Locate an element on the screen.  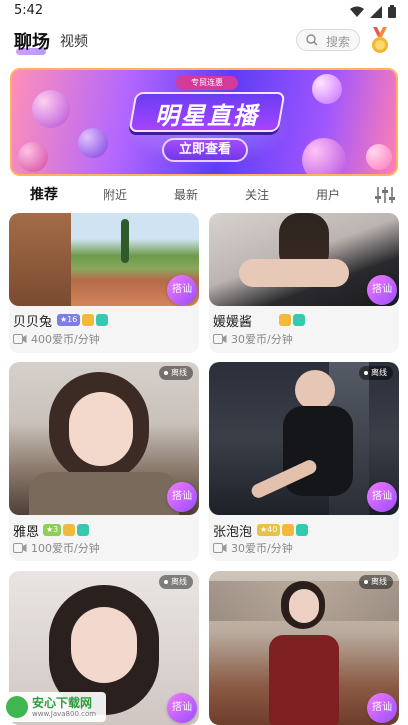
wifi-icon is located at coordinates (357, 11).